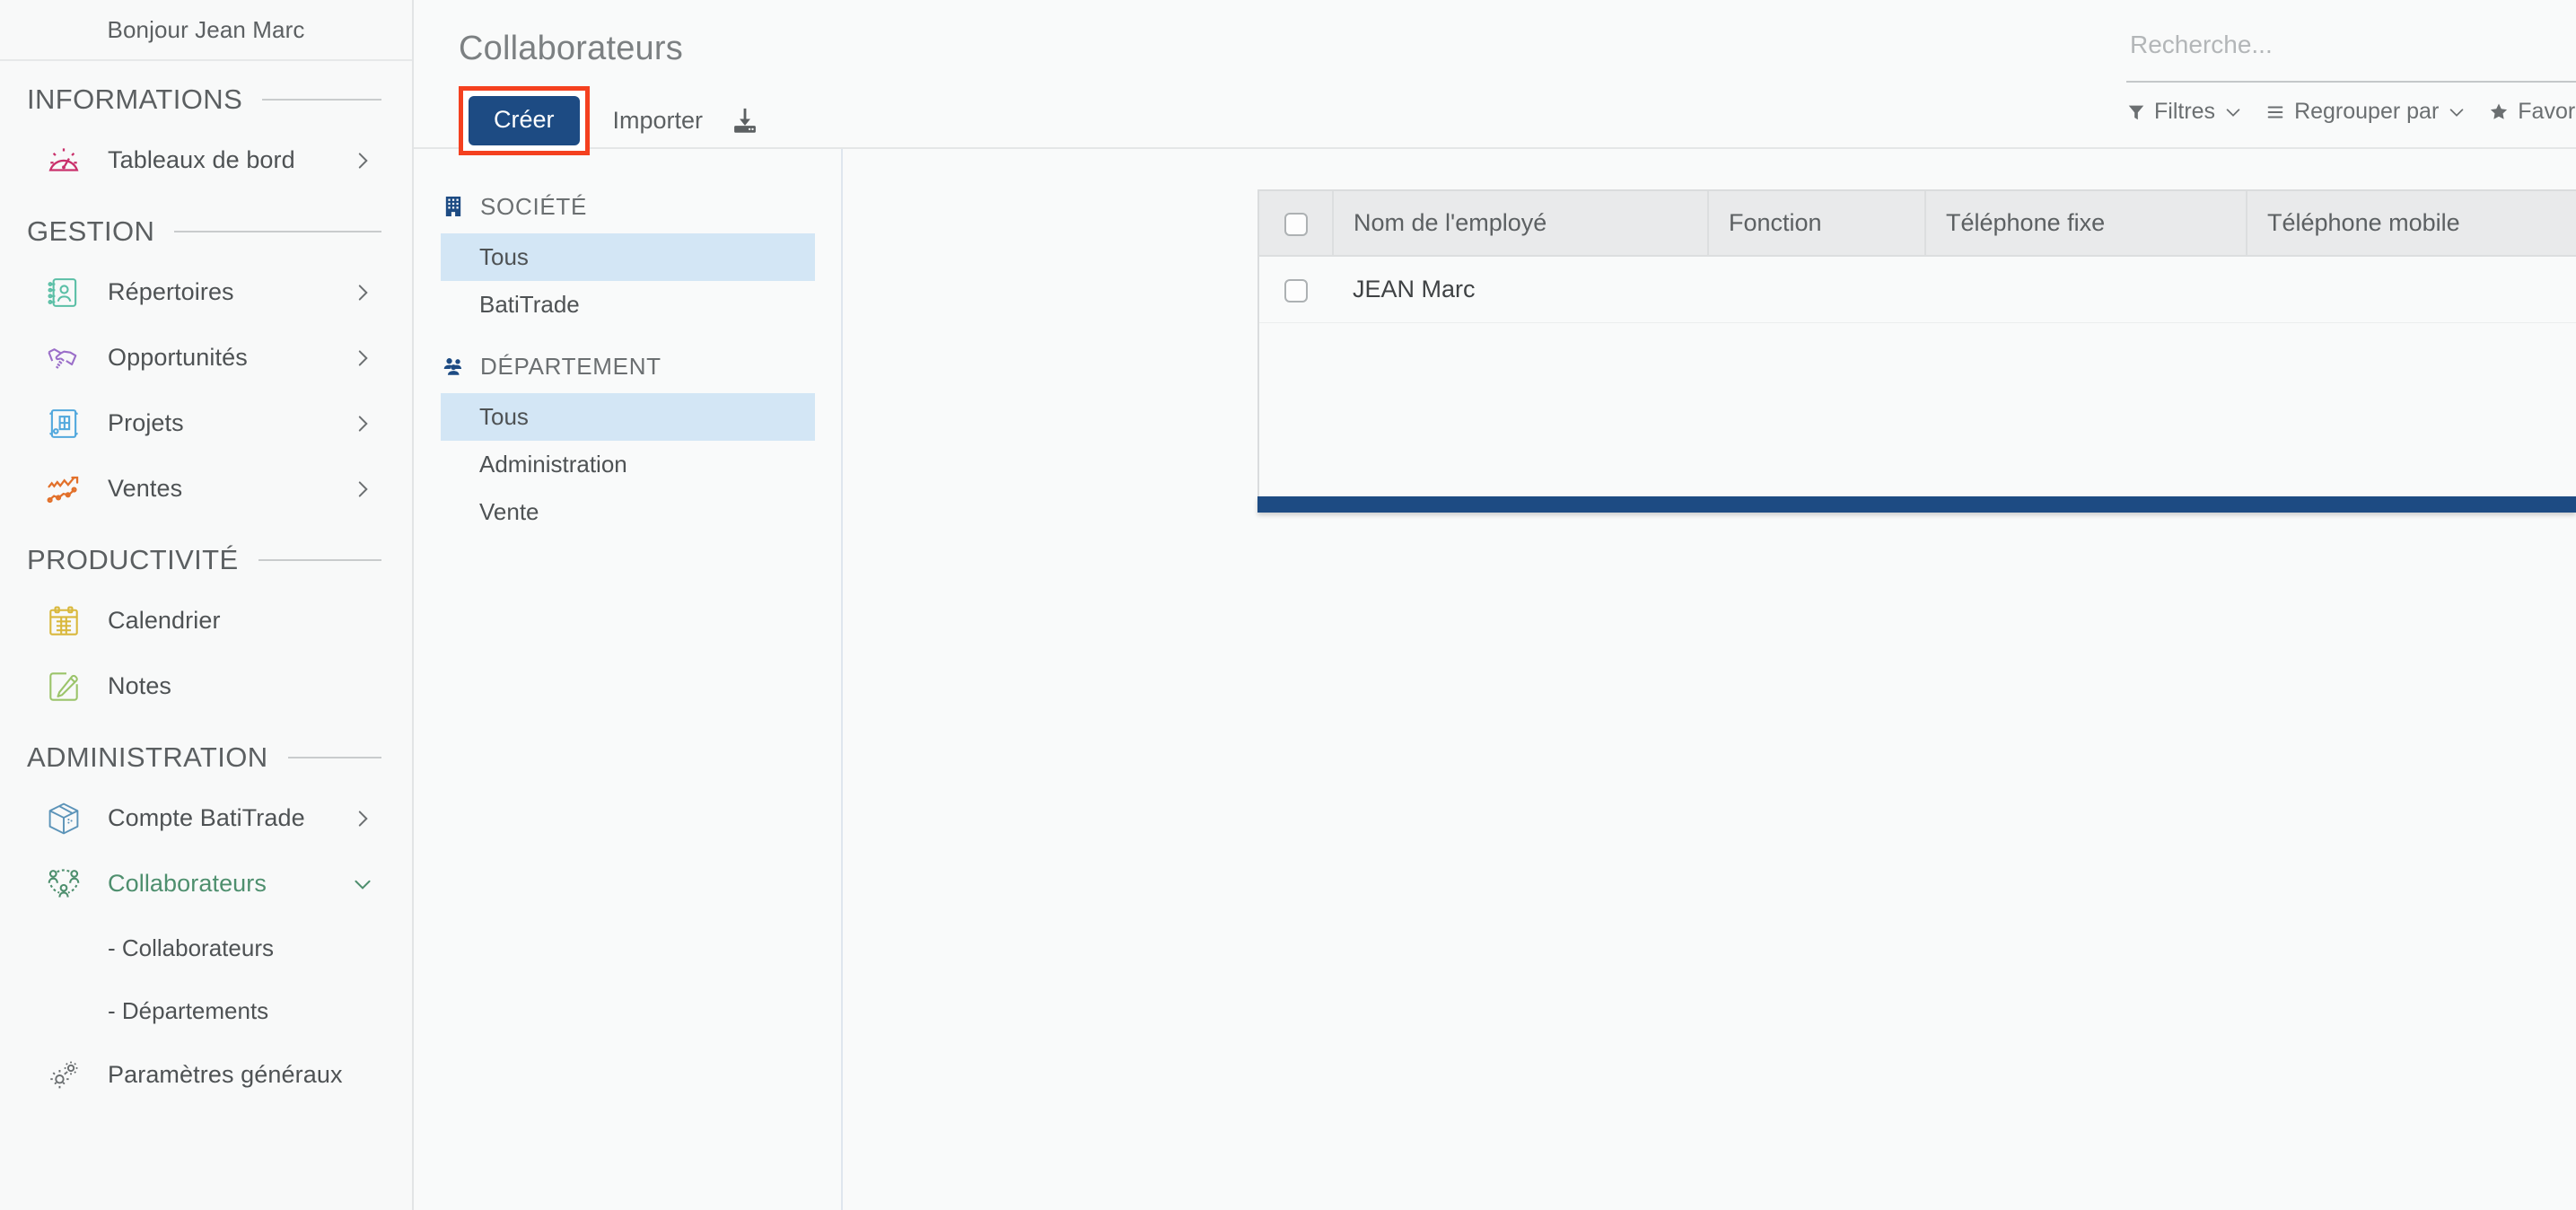  Describe the element at coordinates (2411, 224) in the screenshot. I see `column-telephone-mobile: Téléphone mobile` at that location.